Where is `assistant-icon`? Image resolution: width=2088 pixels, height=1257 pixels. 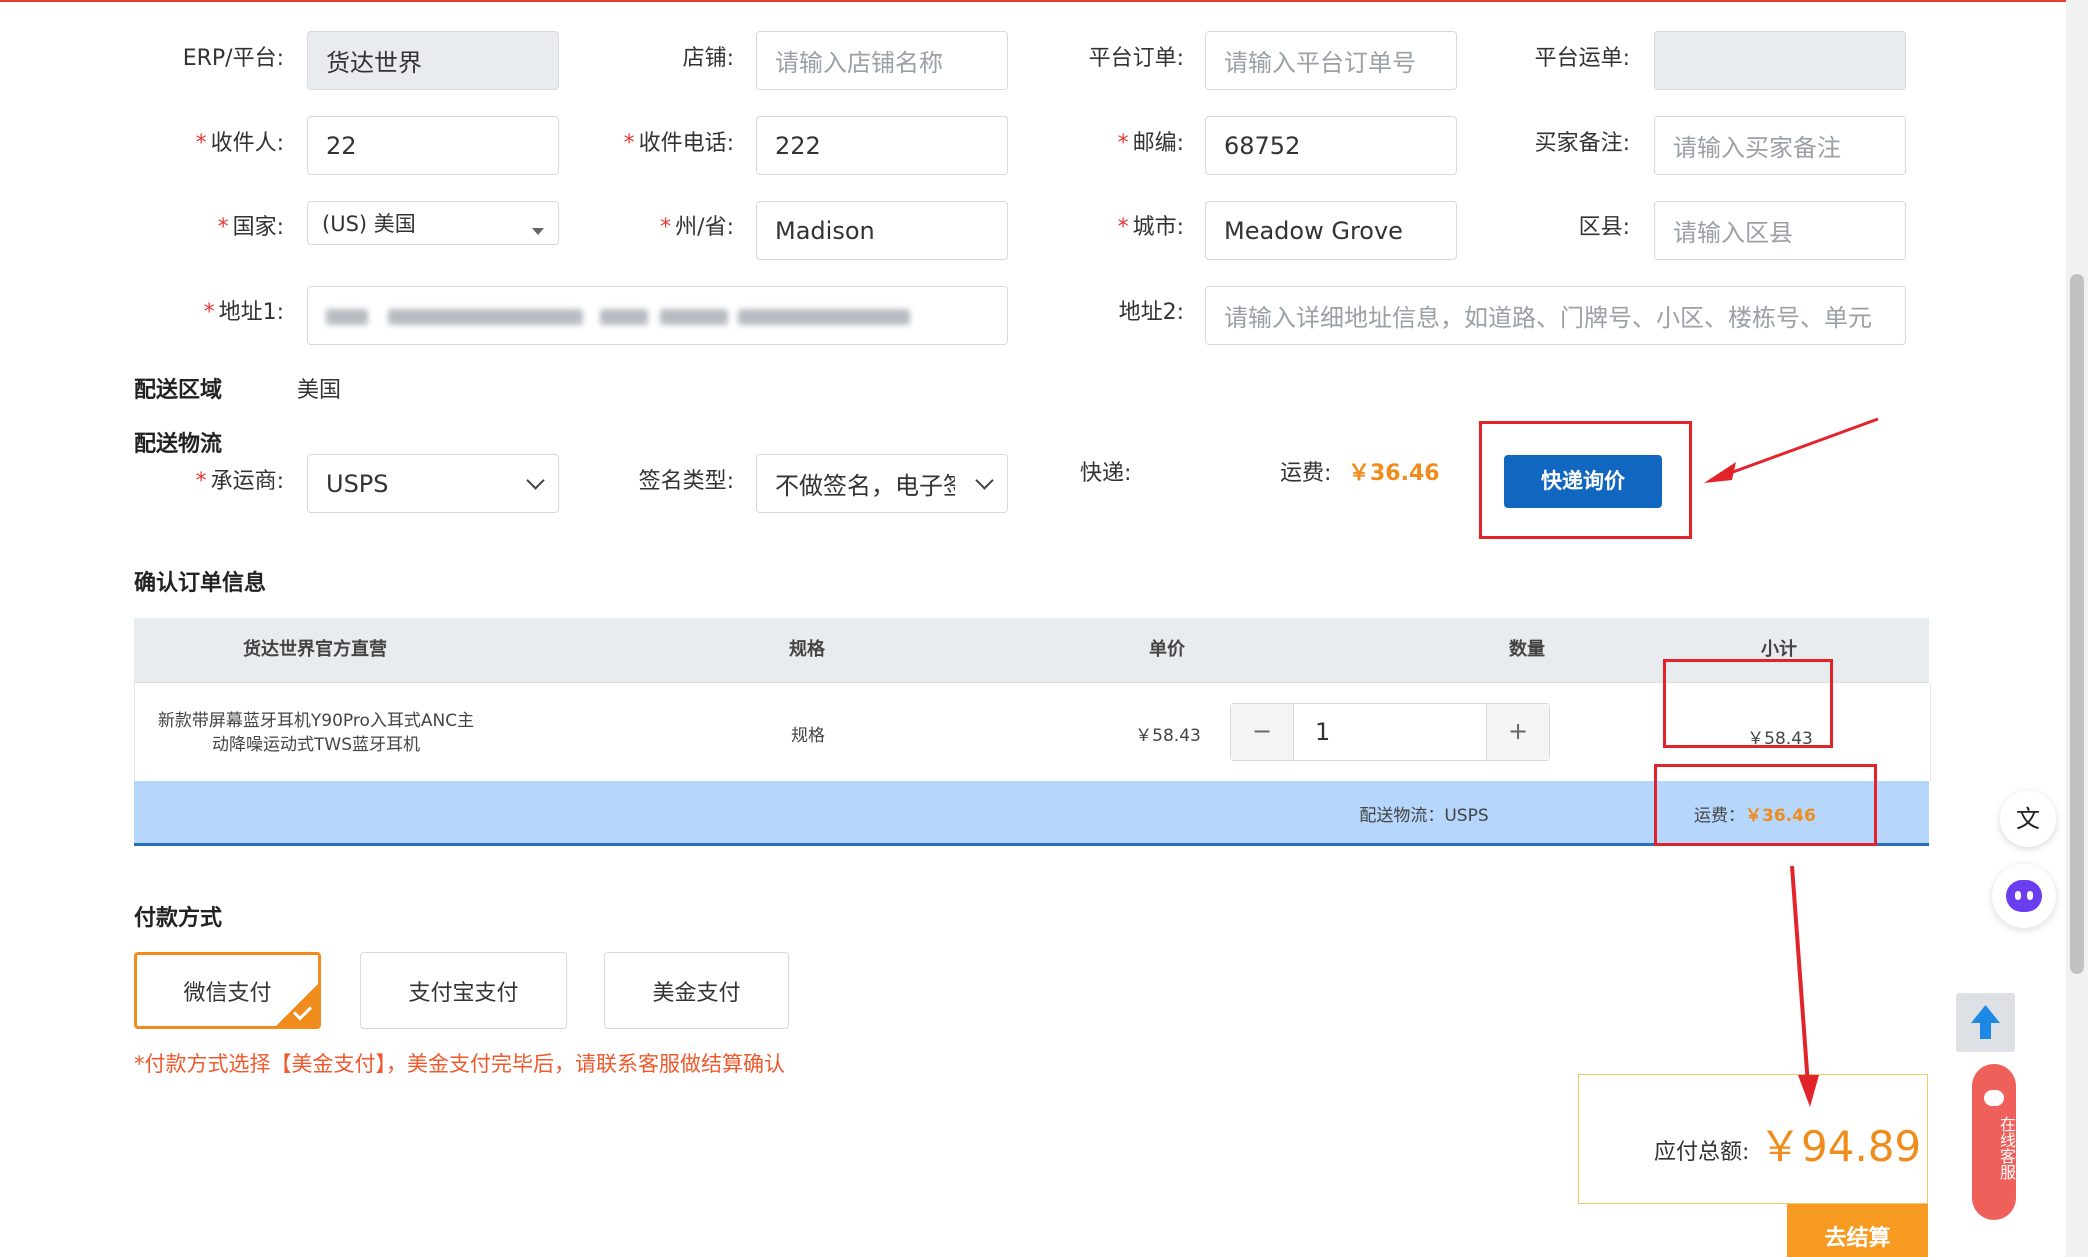 assistant-icon is located at coordinates (2024, 896).